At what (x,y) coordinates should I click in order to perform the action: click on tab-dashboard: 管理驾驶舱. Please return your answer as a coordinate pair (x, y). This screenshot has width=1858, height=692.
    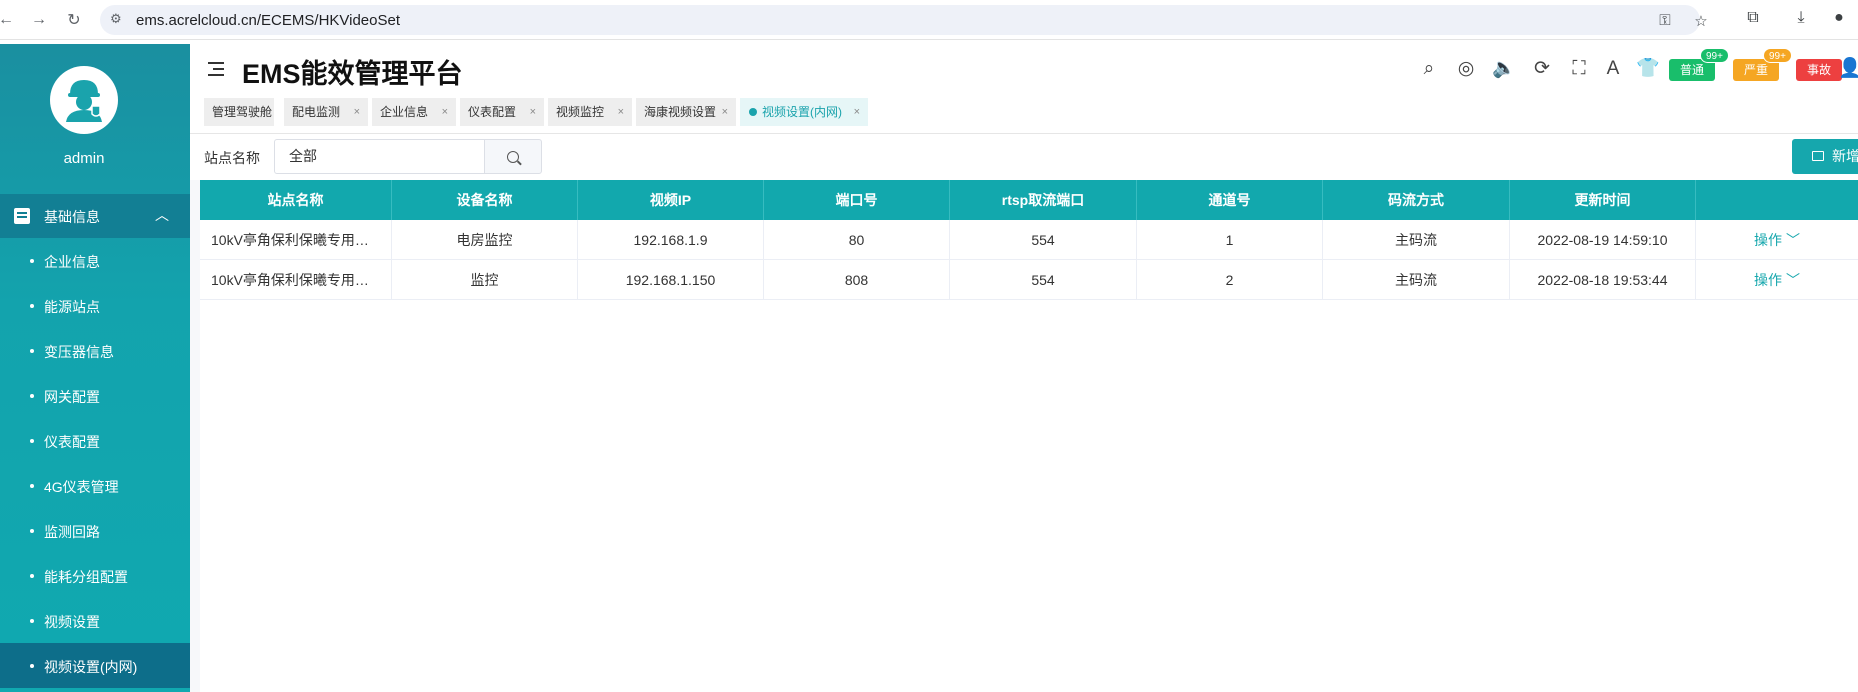
    Looking at the image, I should click on (239, 112).